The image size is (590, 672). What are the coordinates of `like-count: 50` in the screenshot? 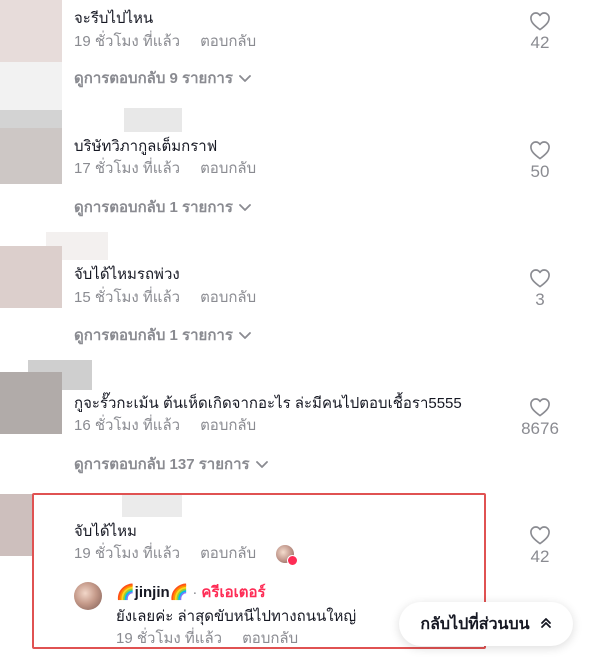 It's located at (540, 171).